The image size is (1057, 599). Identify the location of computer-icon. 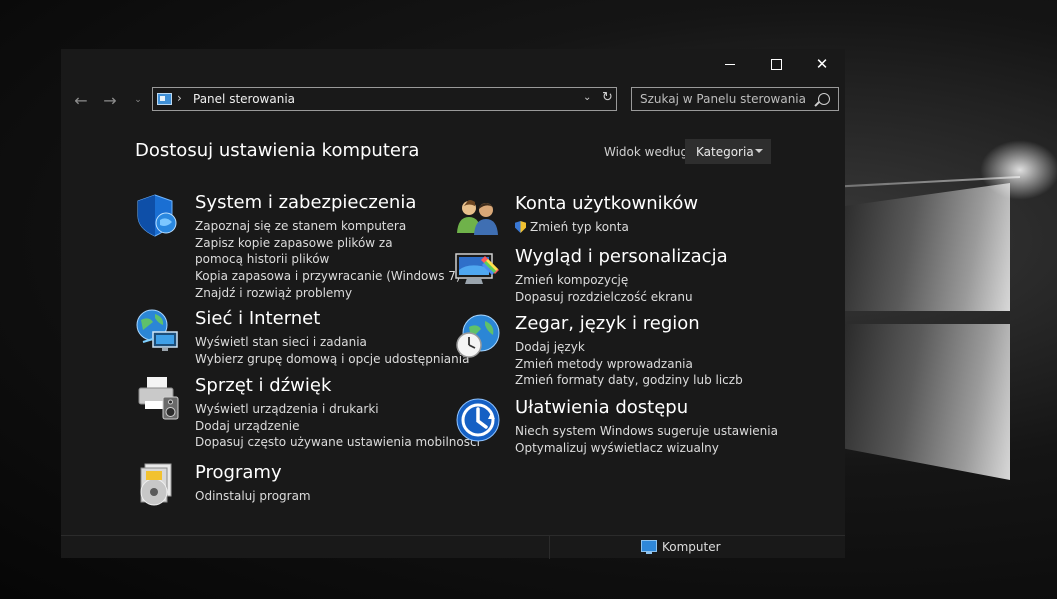
(649, 547).